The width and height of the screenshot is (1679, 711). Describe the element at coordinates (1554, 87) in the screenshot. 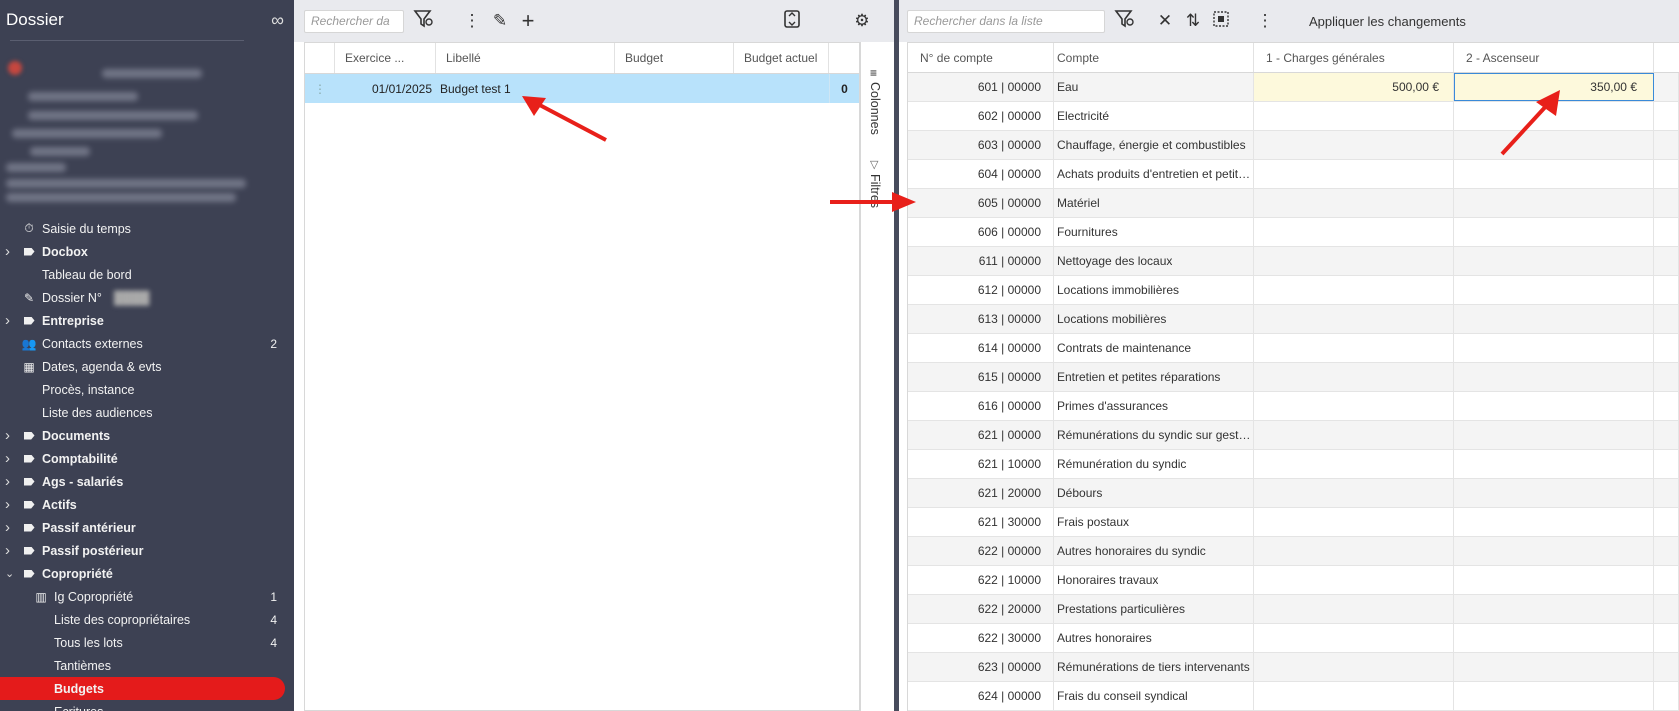

I see `ascenseur-cell: 350,00 €` at that location.